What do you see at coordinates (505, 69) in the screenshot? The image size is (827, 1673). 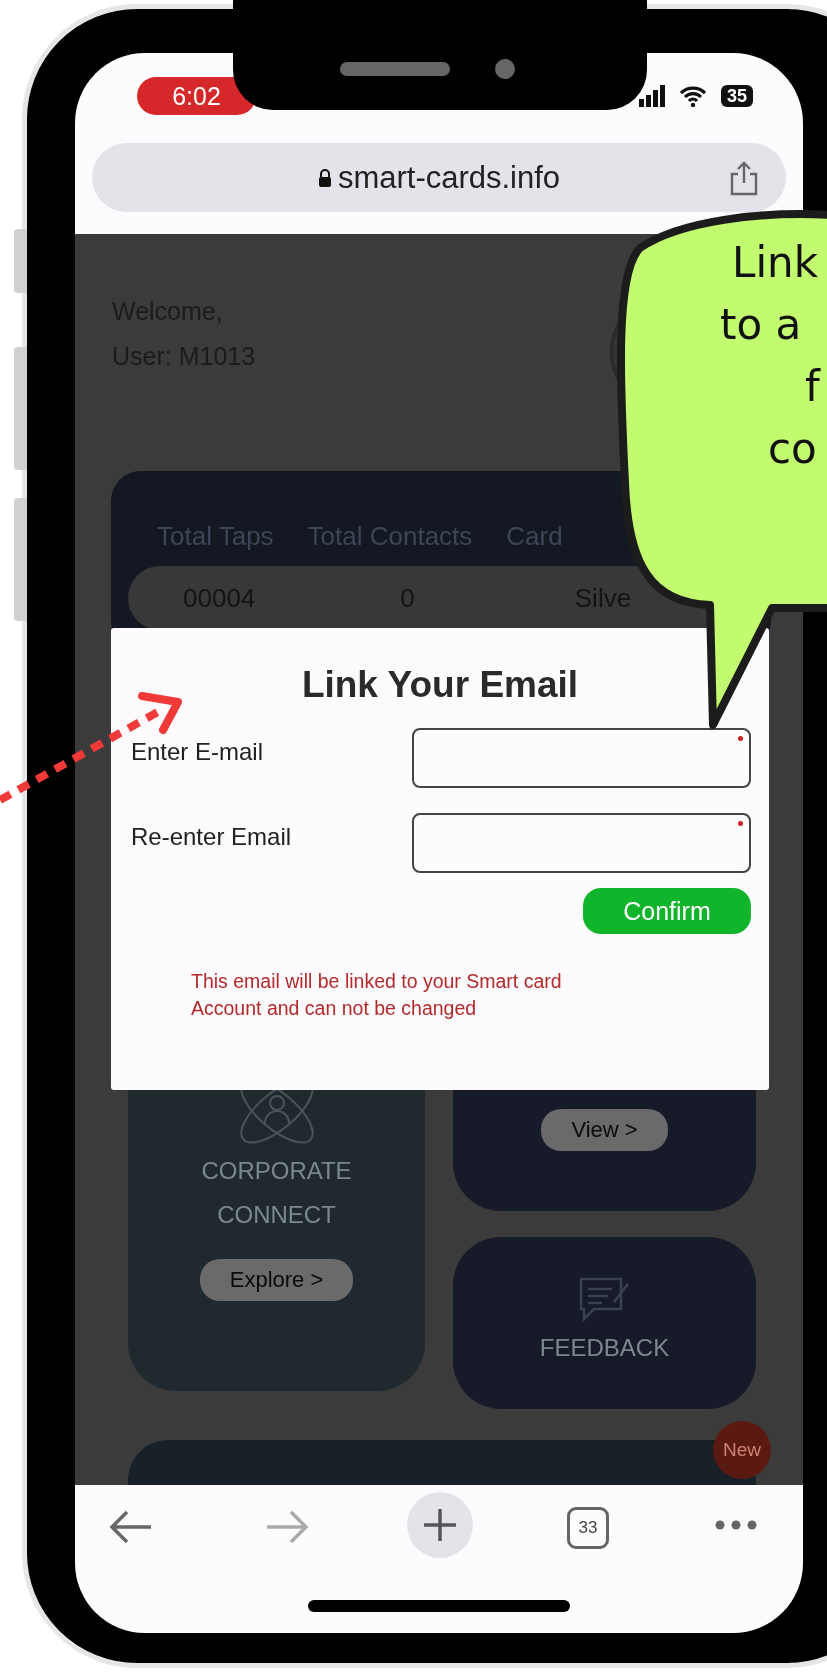 I see `camera-dot` at bounding box center [505, 69].